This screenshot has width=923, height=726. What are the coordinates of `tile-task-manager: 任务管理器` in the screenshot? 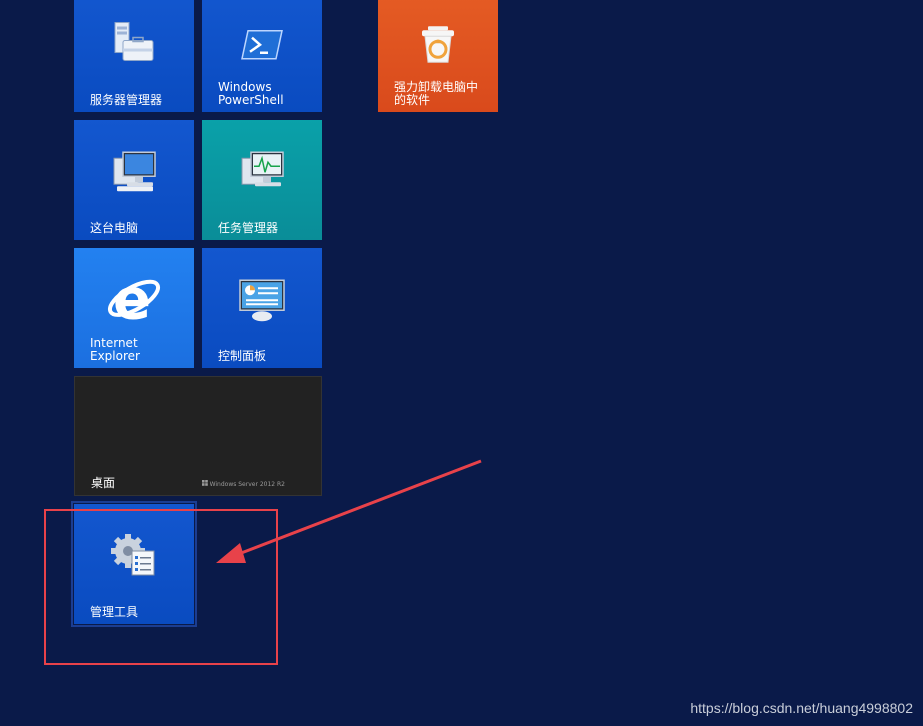 It's located at (262, 180).